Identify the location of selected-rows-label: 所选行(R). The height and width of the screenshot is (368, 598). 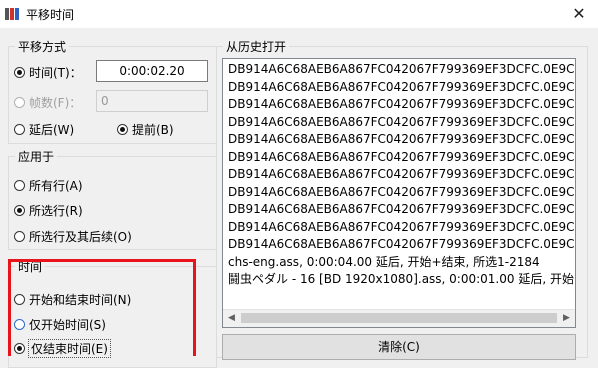
(56, 211).